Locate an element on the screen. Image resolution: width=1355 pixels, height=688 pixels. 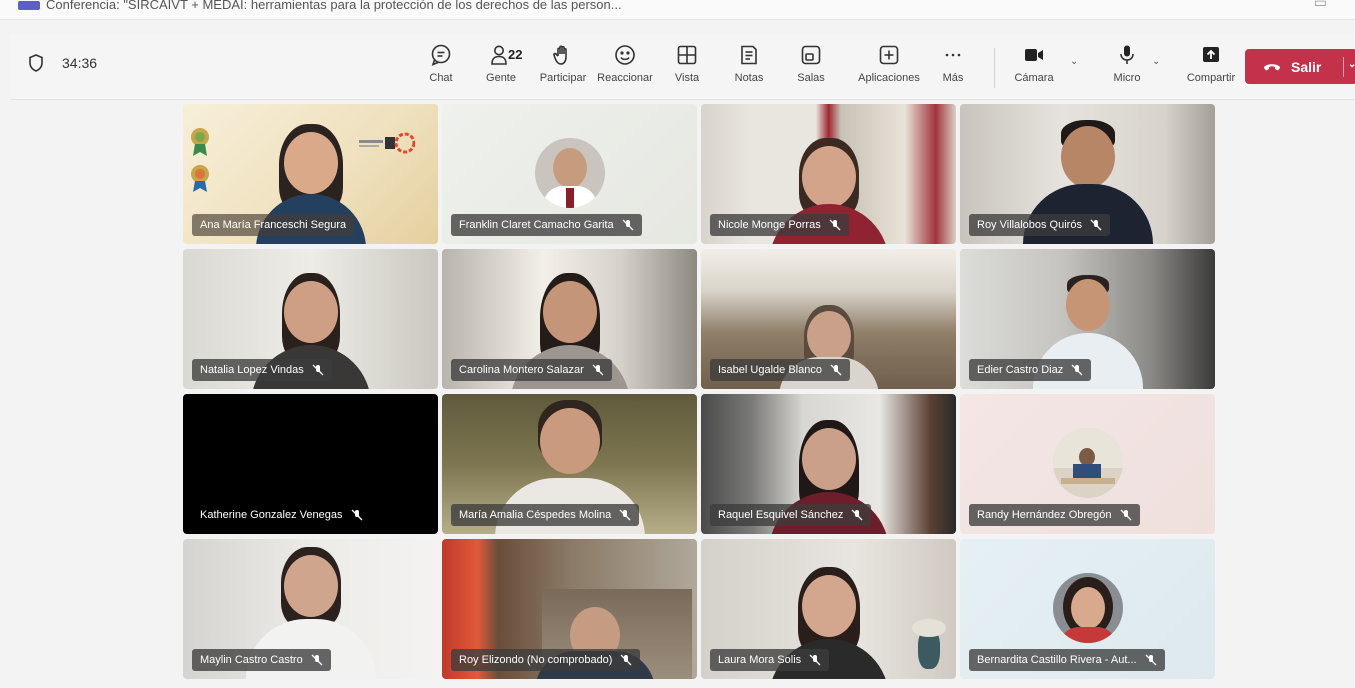
camera-options-chevron-icon: ⌄ is located at coordinates (1074, 61).